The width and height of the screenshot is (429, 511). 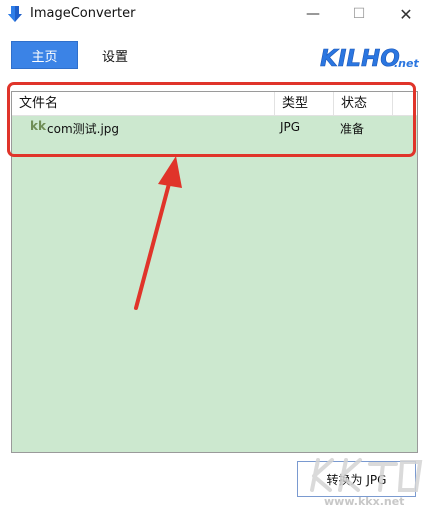 What do you see at coordinates (362, 104) in the screenshot?
I see `column-header-status: 状态` at bounding box center [362, 104].